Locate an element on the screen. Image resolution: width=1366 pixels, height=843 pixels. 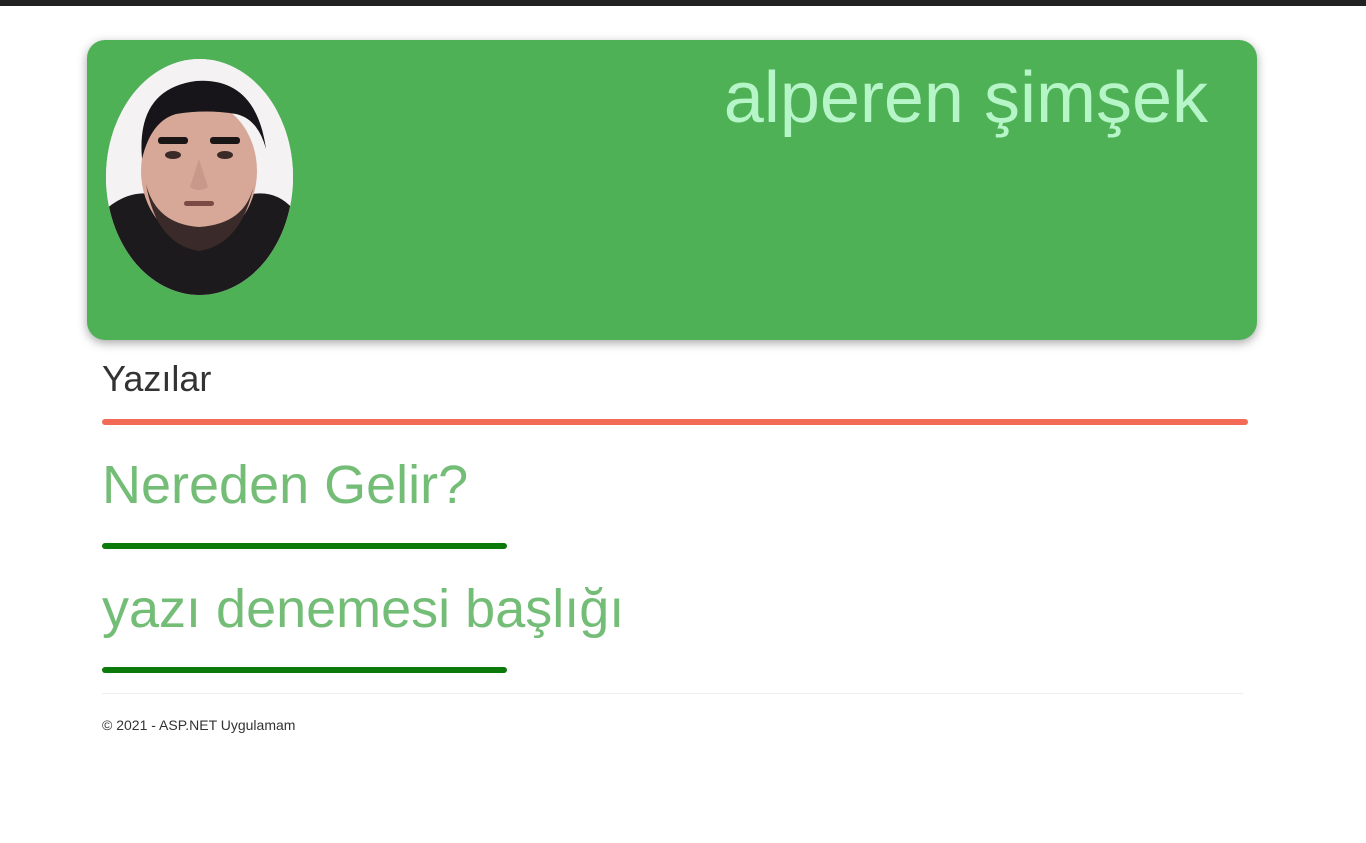
post-item: yazı denemesi başlığı is located at coordinates (363, 626).